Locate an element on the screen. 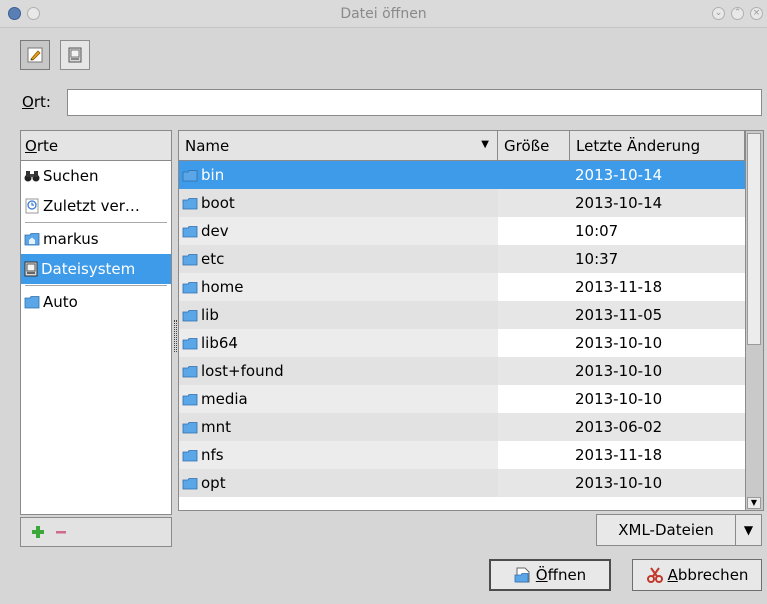 The width and height of the screenshot is (767, 604). edit-pencil-icon is located at coordinates (35, 55).